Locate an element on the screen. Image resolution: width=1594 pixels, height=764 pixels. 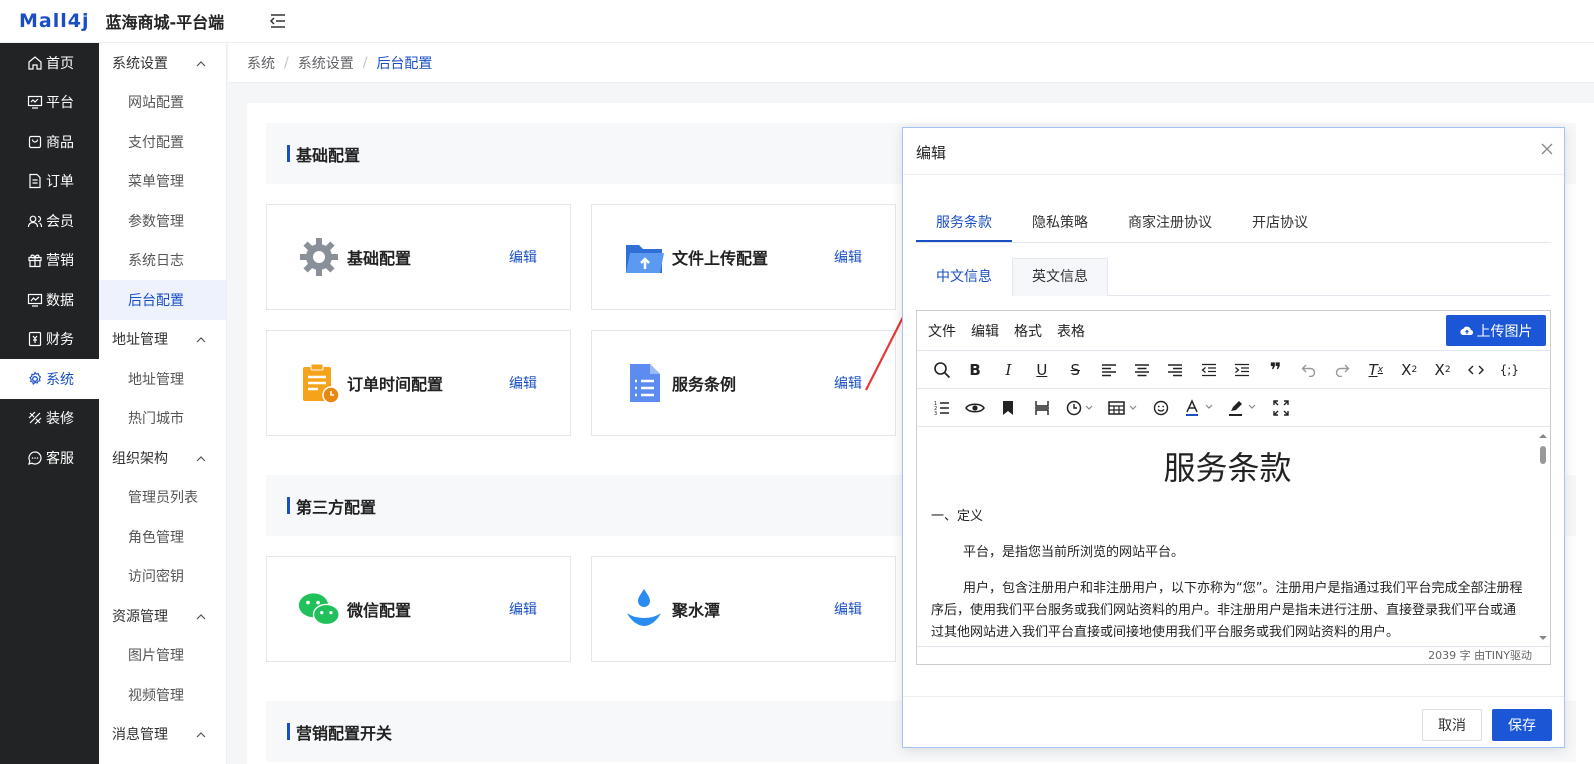
nav-label: 财务 is located at coordinates (60, 340).